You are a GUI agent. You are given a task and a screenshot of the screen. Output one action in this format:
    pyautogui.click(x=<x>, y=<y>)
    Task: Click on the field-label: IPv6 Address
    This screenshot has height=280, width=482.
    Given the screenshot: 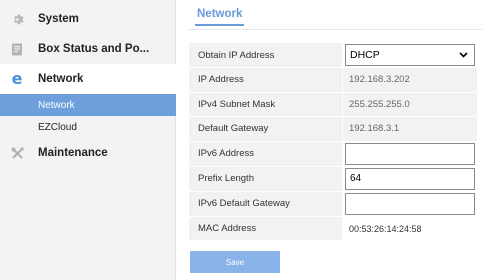 What is the action you would take?
    pyautogui.click(x=265, y=153)
    